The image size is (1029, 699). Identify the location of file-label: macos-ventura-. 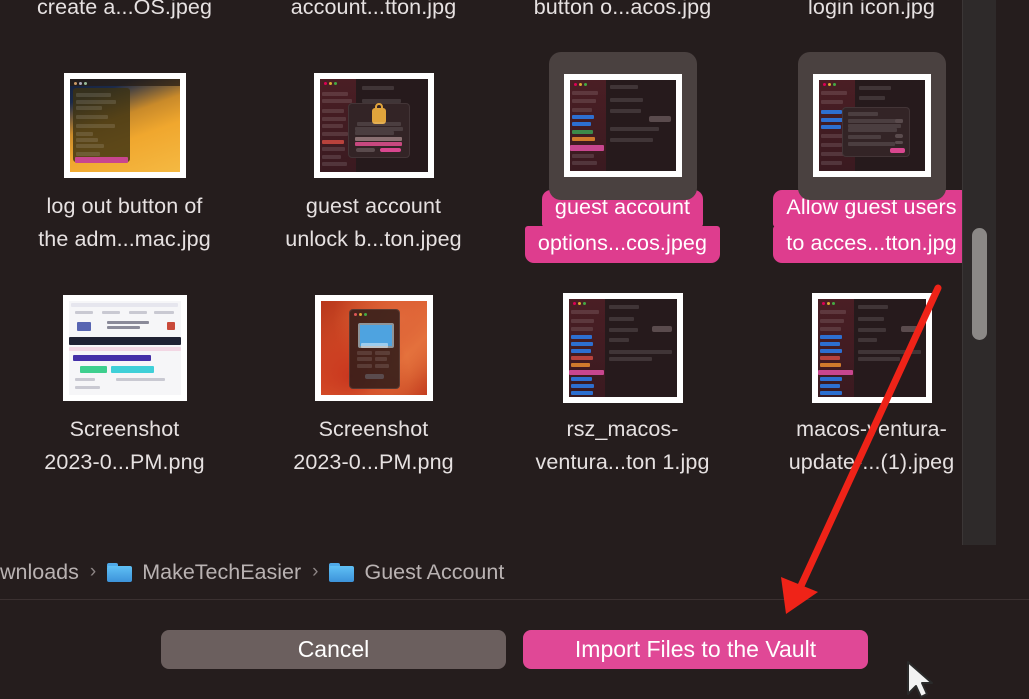
(871, 429).